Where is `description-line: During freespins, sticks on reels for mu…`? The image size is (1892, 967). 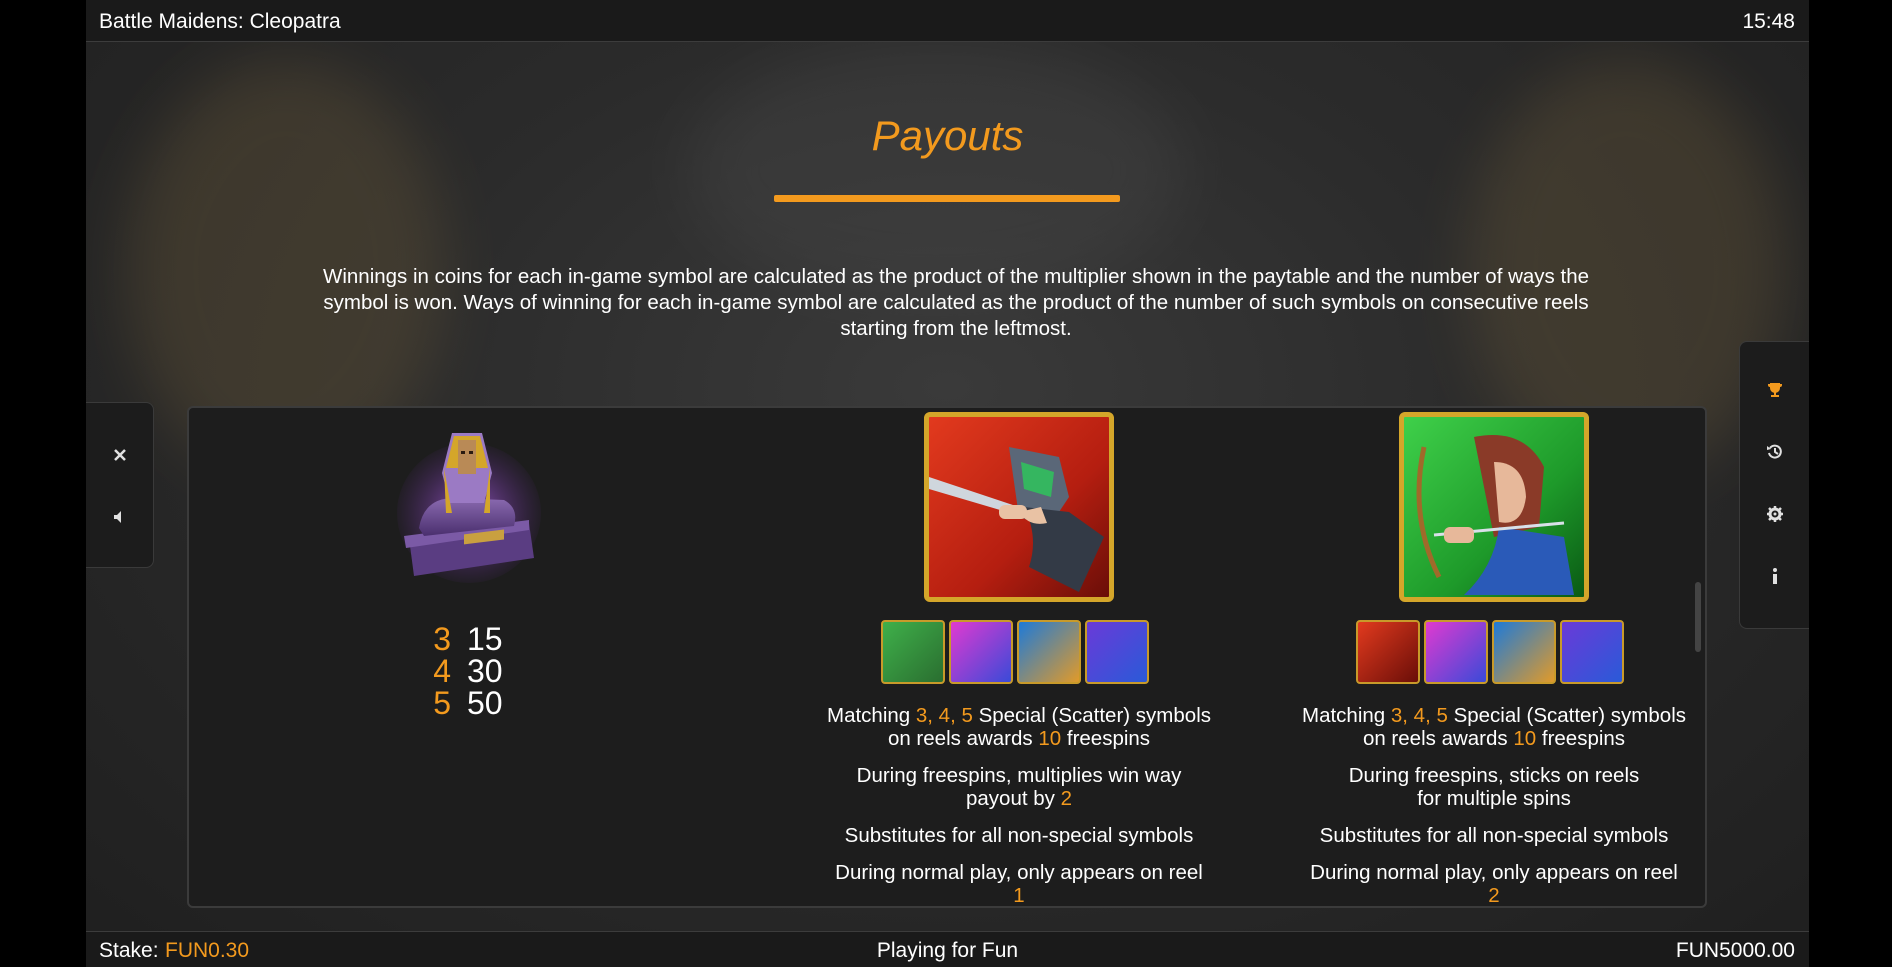
description-line: During freespins, sticks on reels for mu… is located at coordinates (1494, 787).